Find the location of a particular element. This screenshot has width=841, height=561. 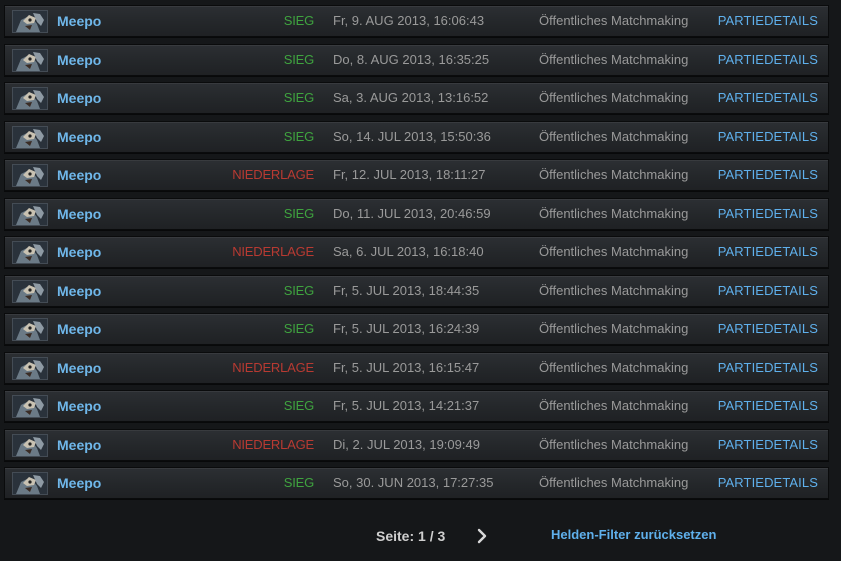

chevron-right-icon is located at coordinates (482, 536).